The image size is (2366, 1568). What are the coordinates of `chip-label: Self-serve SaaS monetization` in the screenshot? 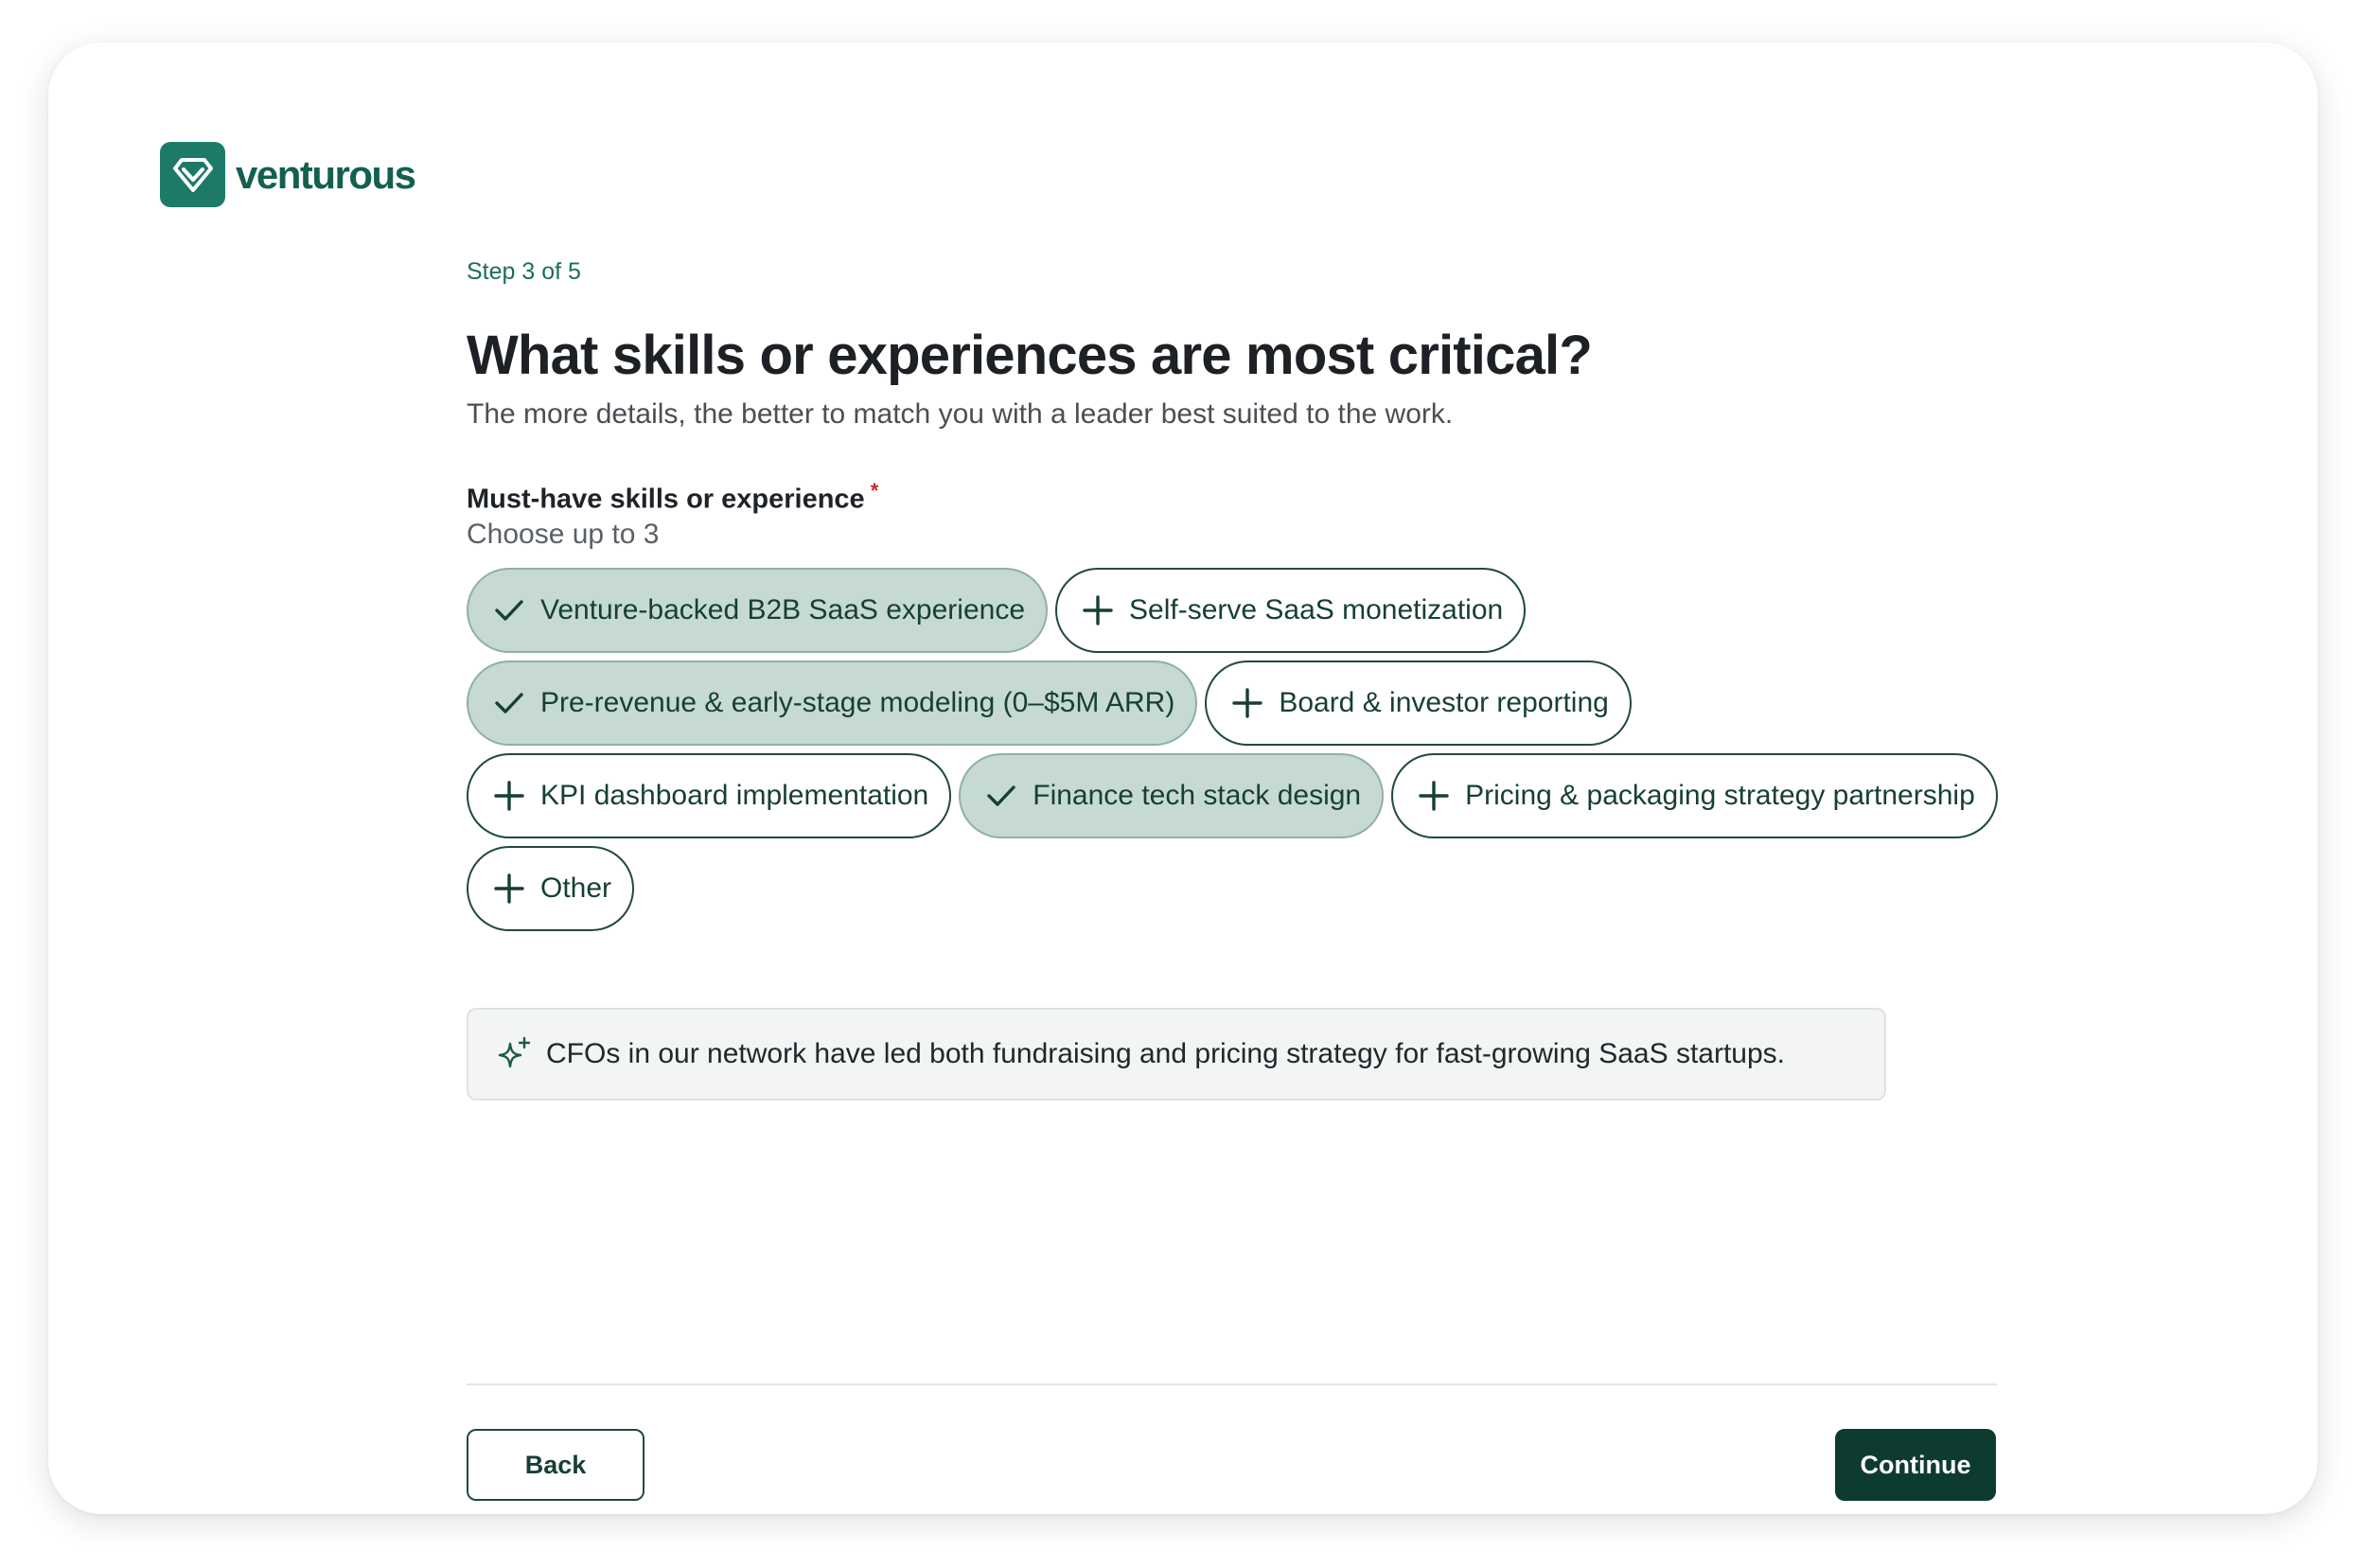 It's located at (1316, 609).